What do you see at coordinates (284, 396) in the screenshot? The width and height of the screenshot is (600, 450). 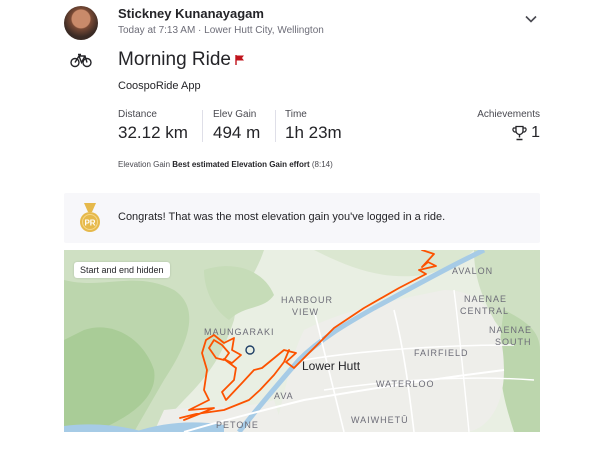 I see `map-label-ava: AVA` at bounding box center [284, 396].